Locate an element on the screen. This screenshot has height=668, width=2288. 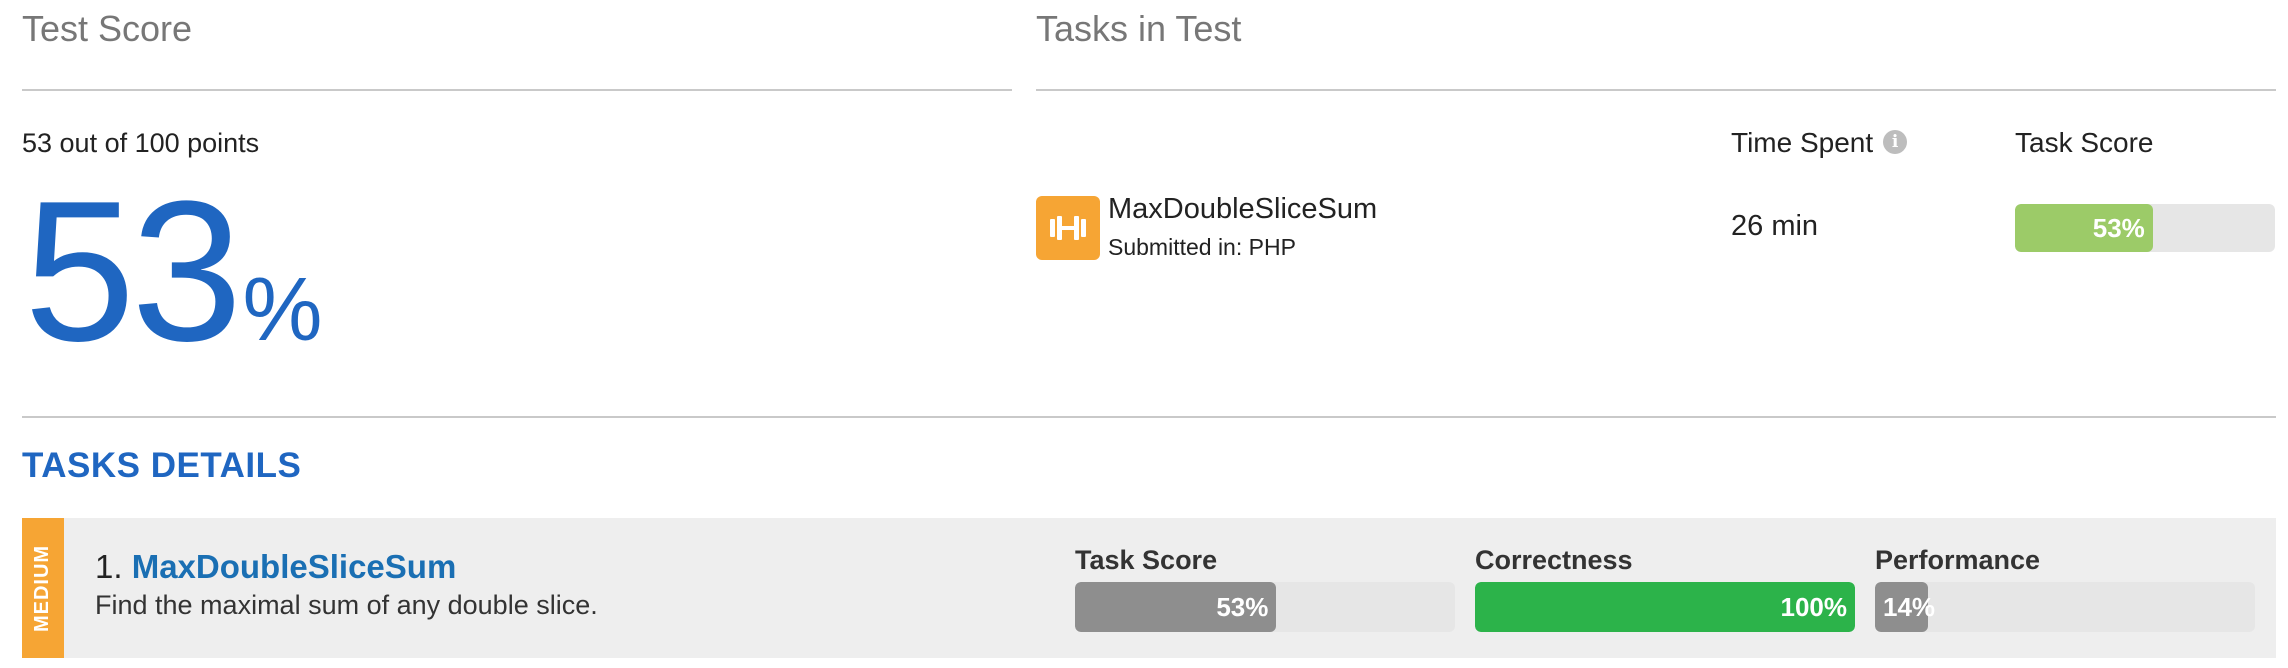
difficulty-label: MEDIUM is located at coordinates (42, 588).